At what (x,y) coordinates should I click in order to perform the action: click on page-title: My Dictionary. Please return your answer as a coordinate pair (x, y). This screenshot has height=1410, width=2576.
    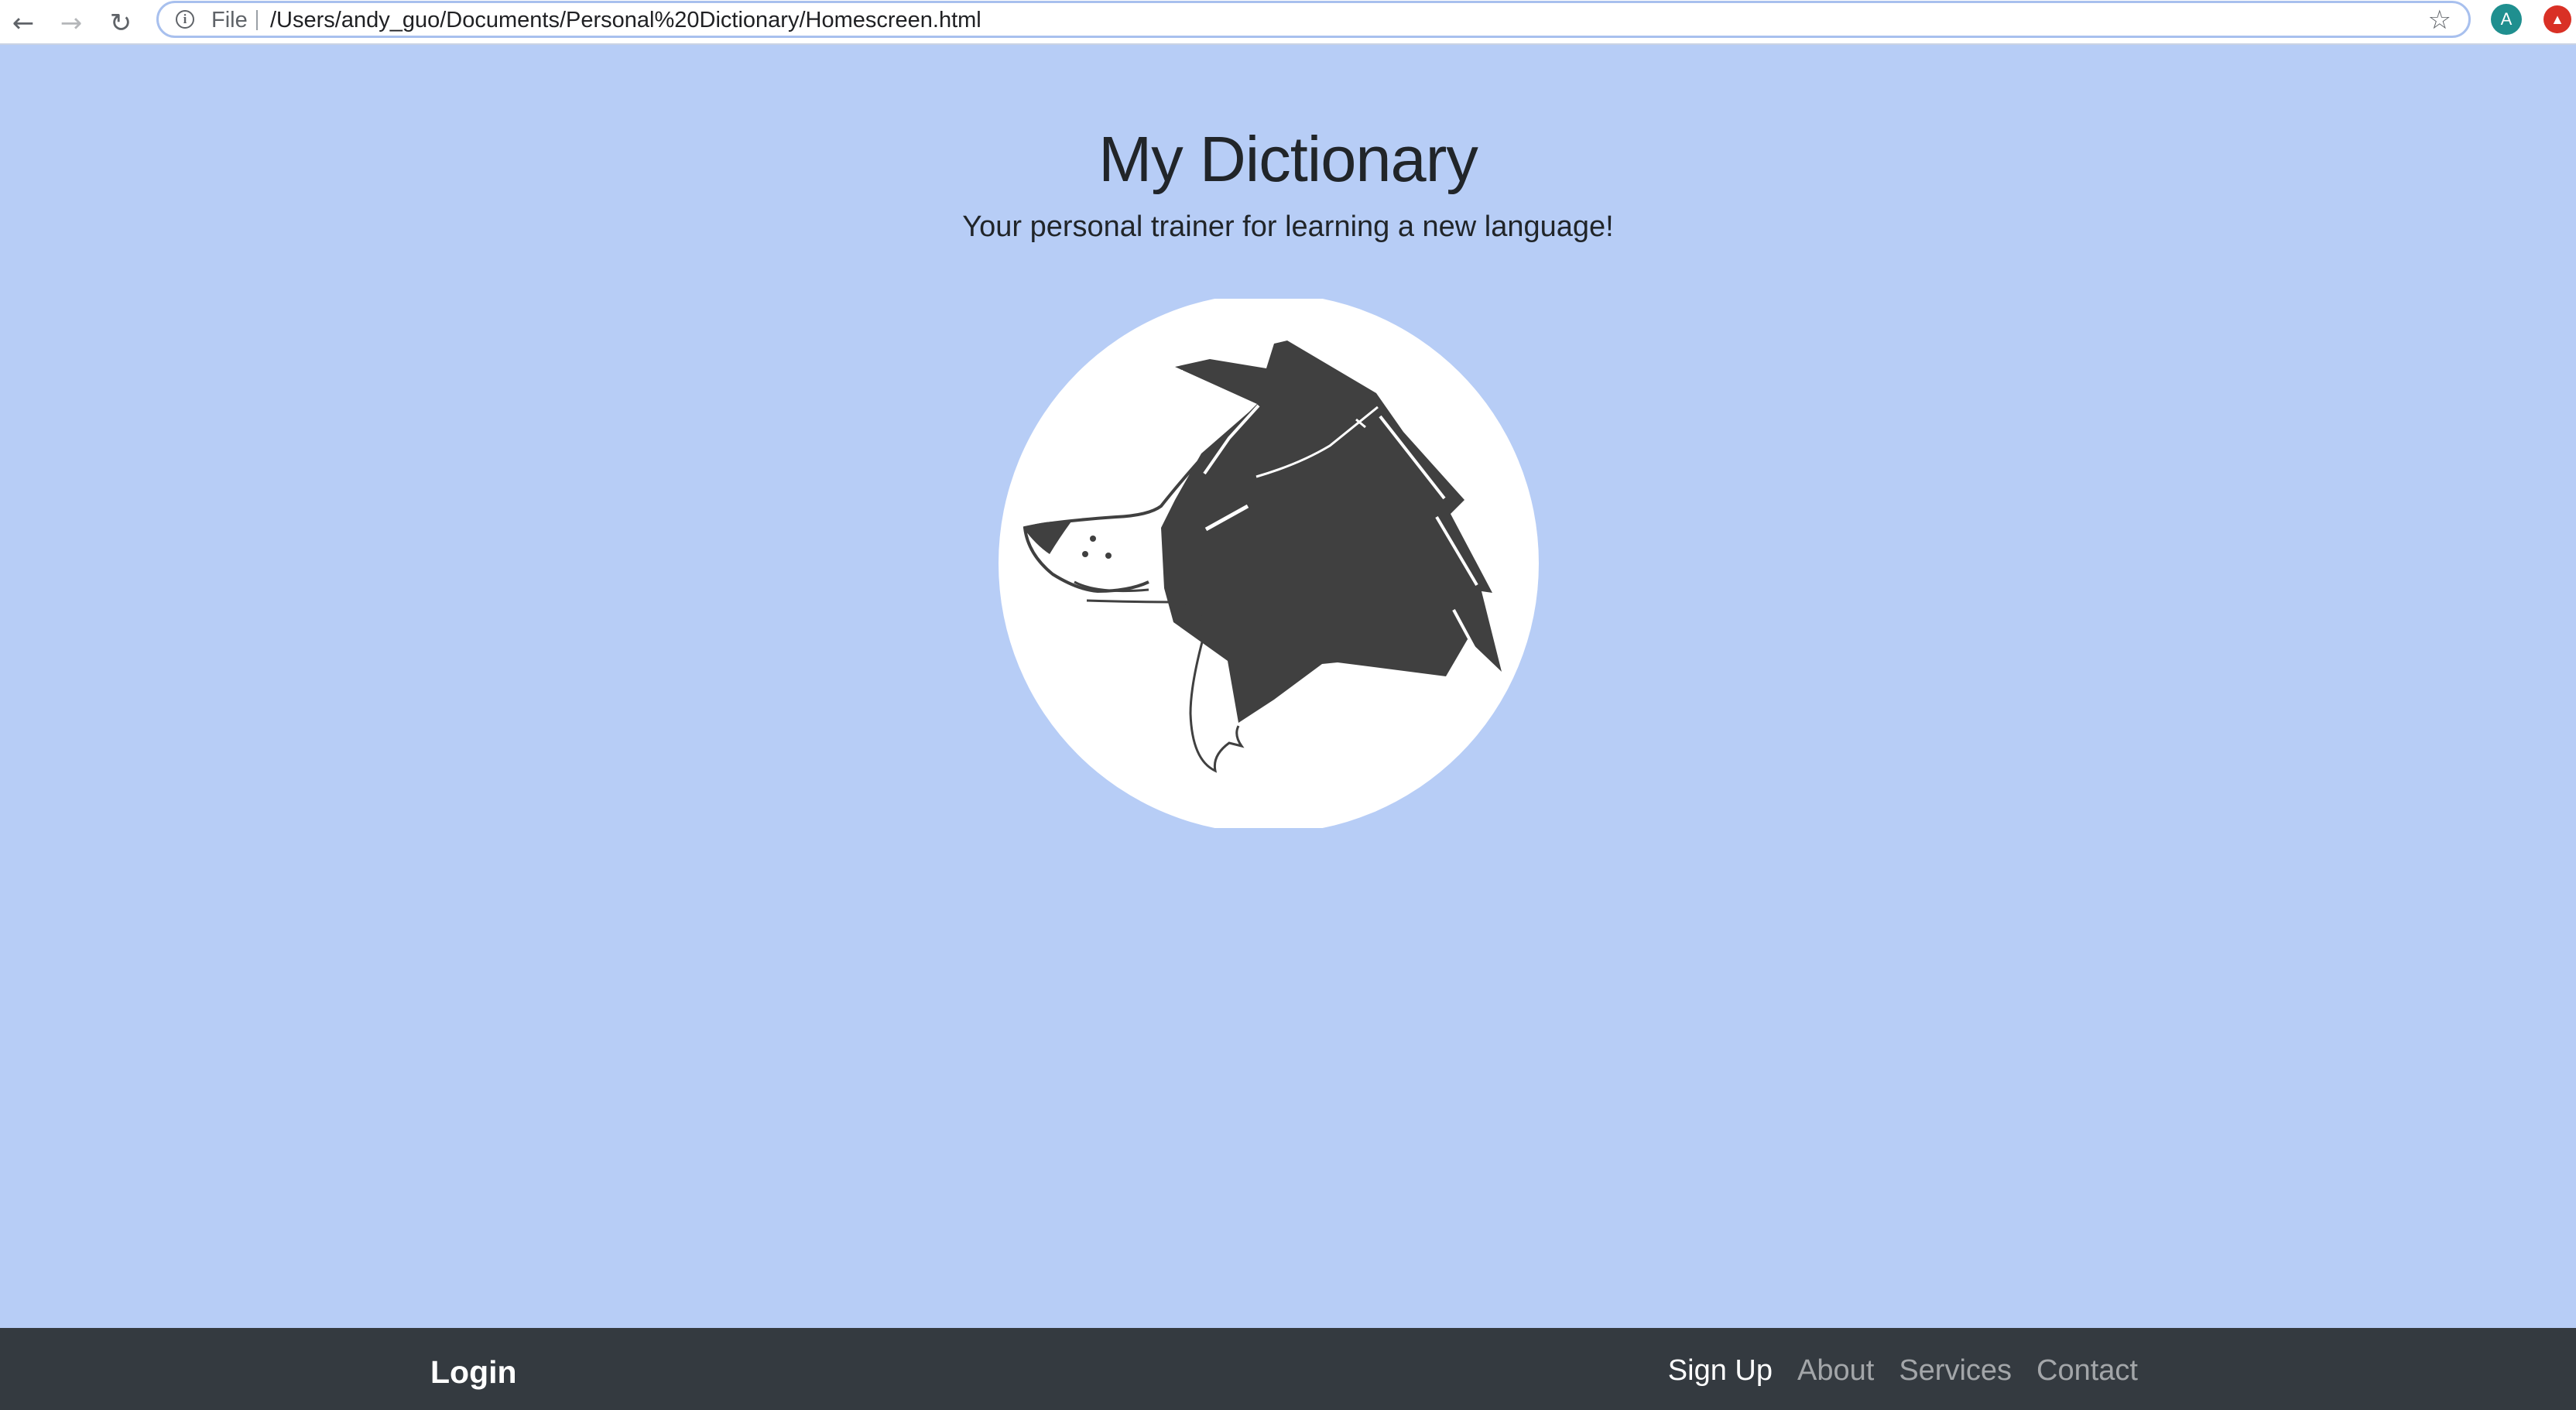
    Looking at the image, I should click on (1288, 159).